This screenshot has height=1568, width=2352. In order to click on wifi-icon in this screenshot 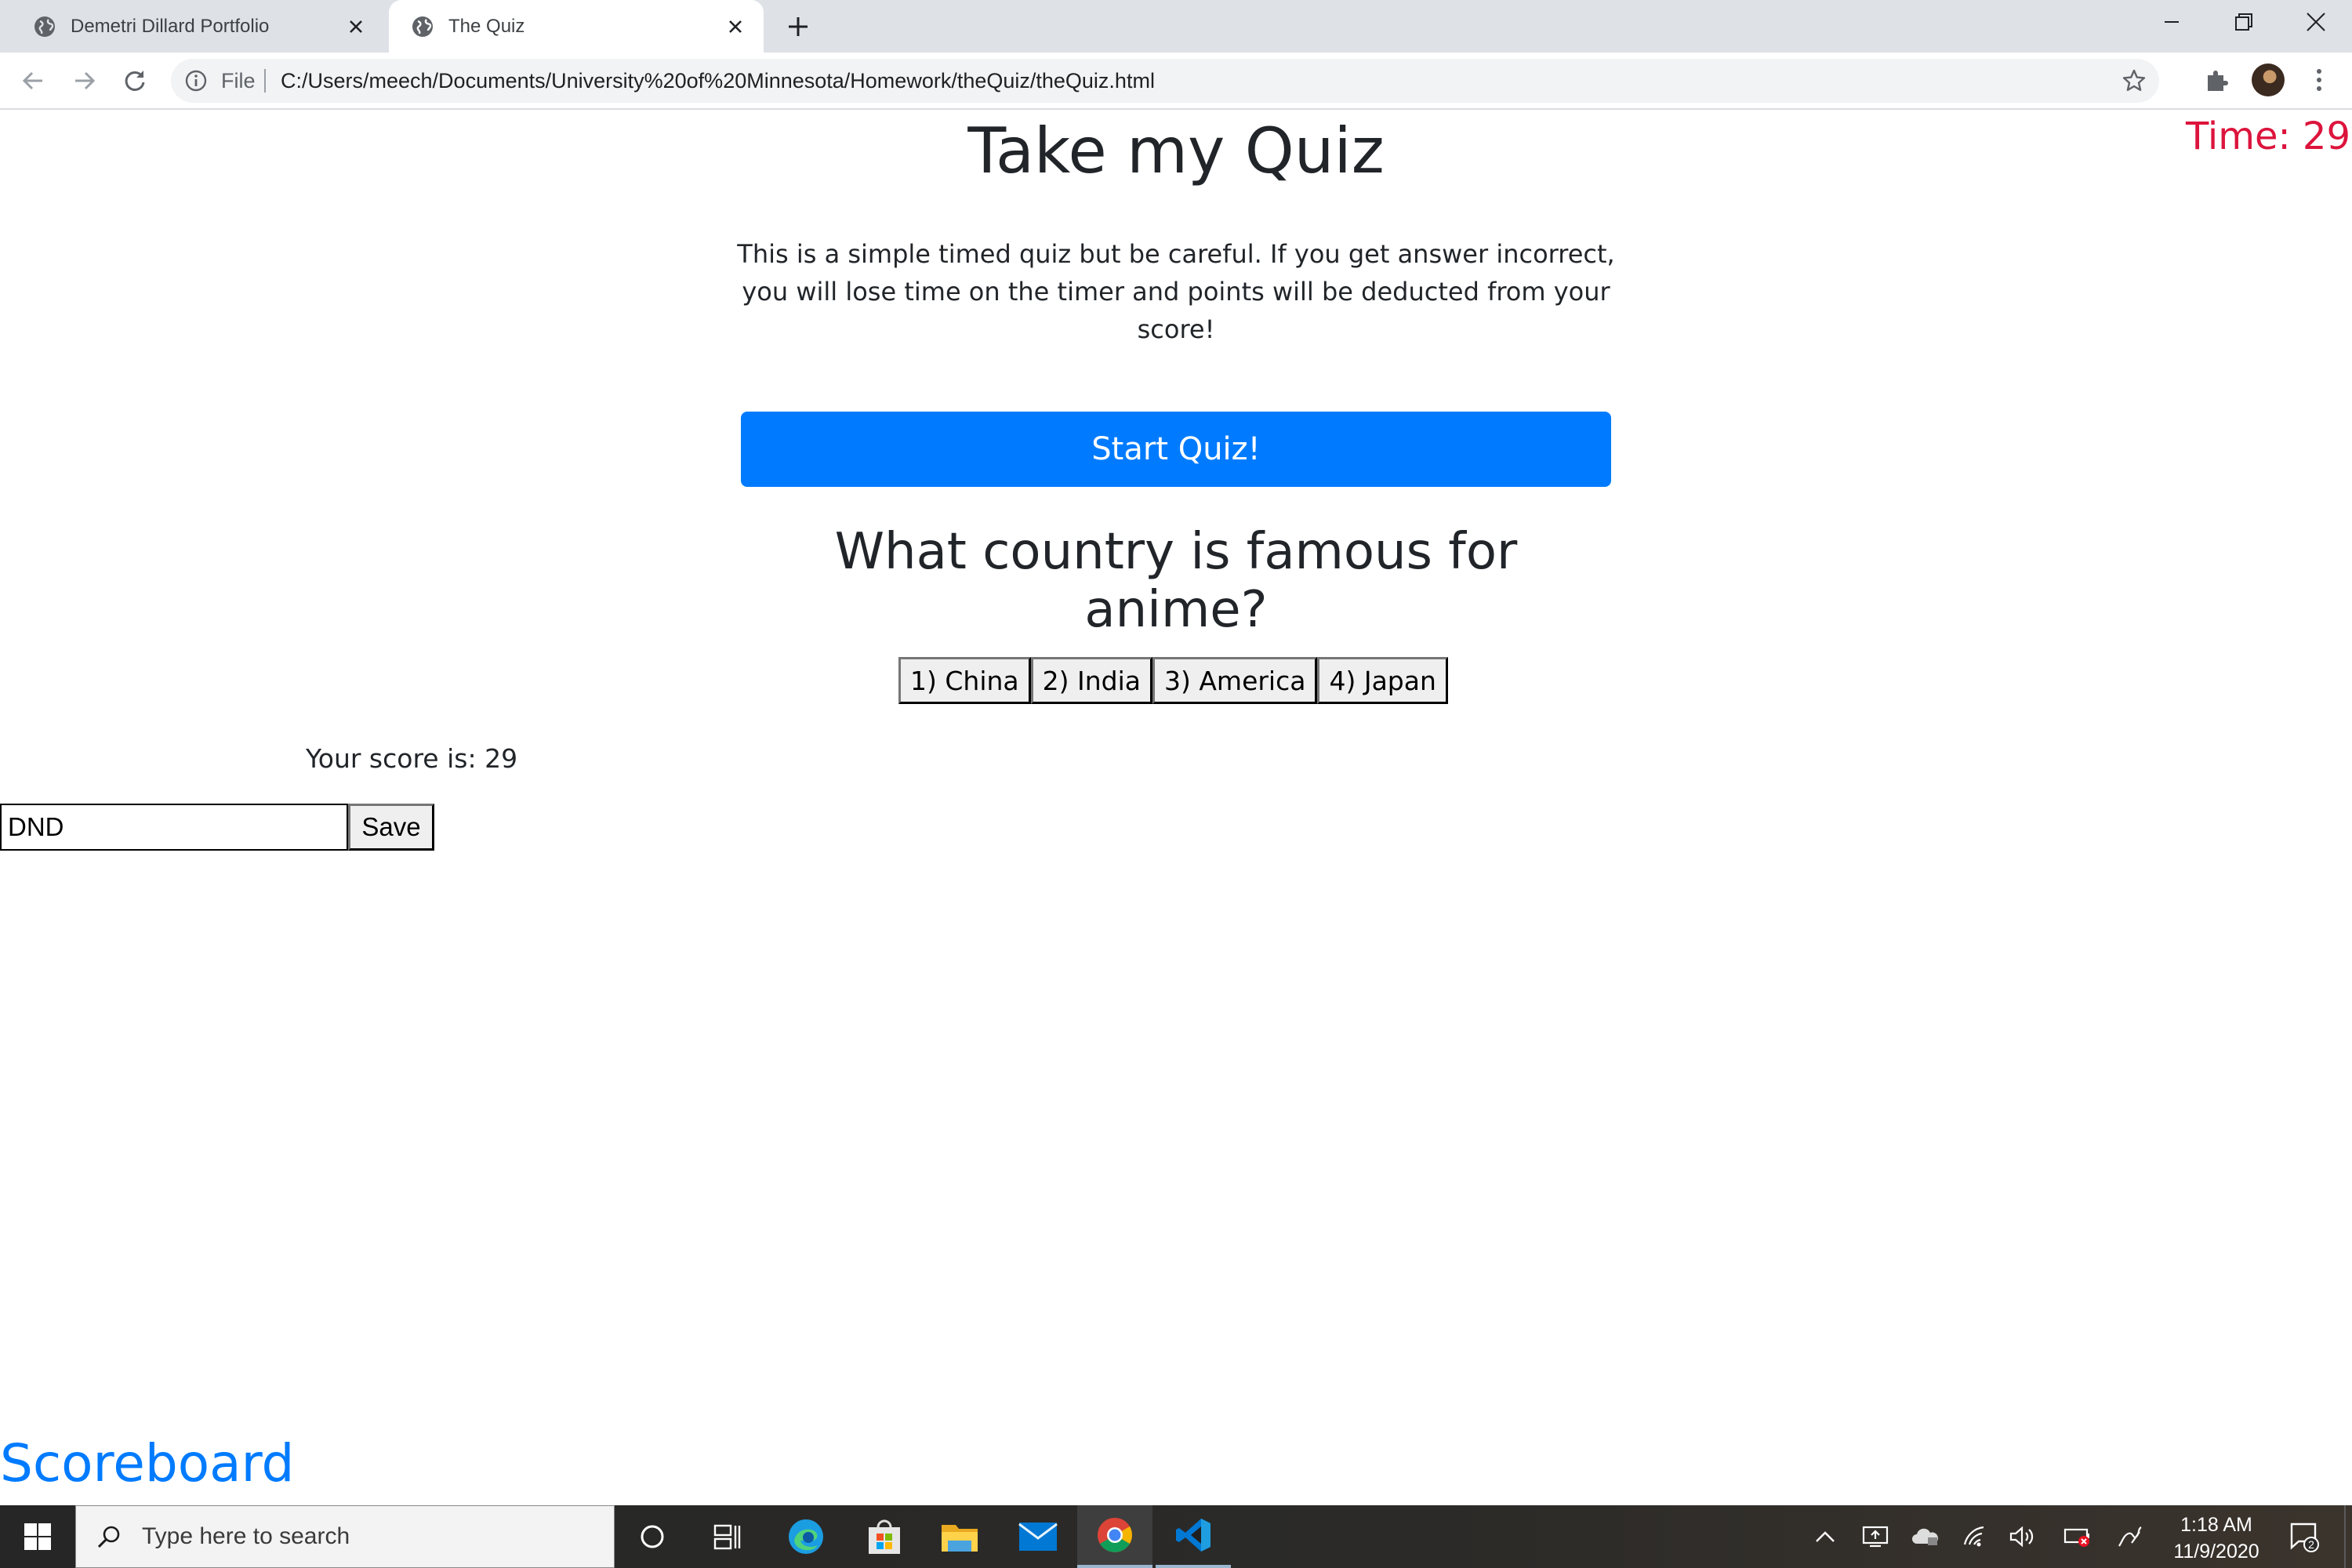, I will do `click(1976, 1536)`.